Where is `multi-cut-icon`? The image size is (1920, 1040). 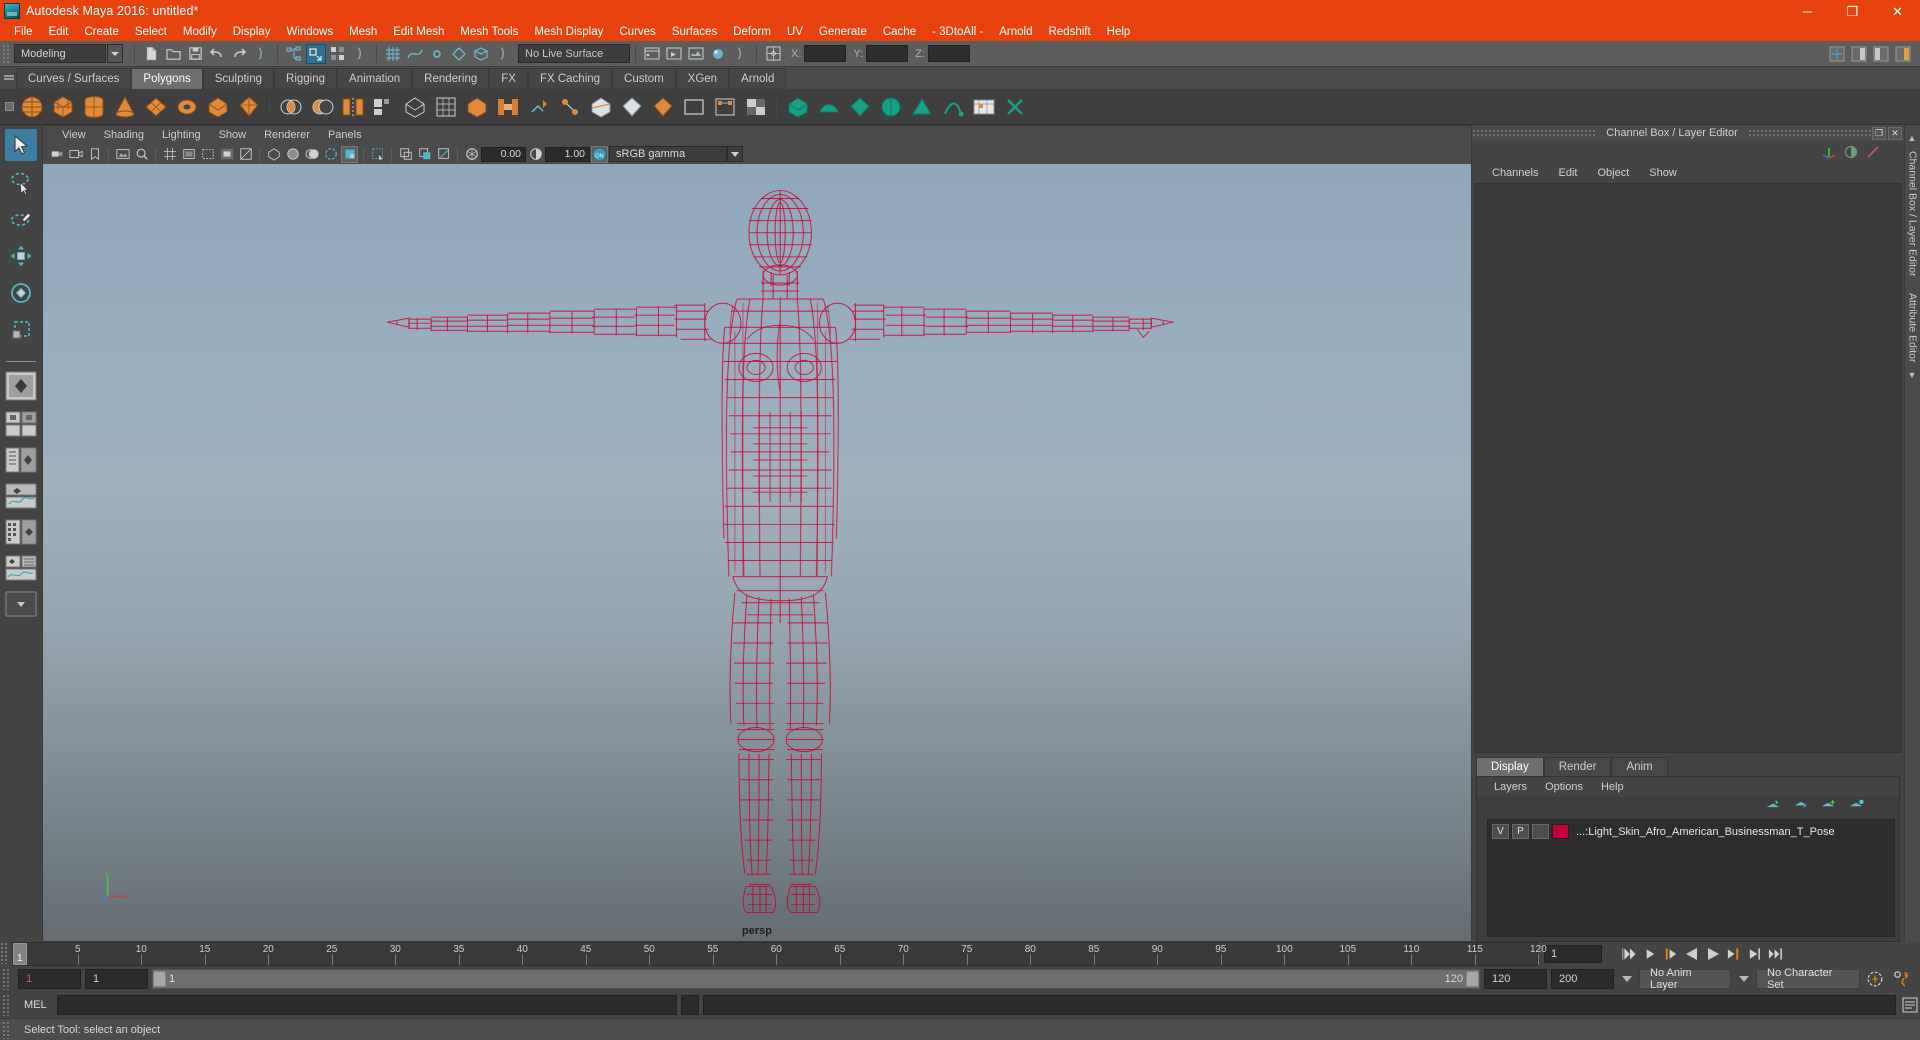
multi-cut-icon is located at coordinates (600, 106).